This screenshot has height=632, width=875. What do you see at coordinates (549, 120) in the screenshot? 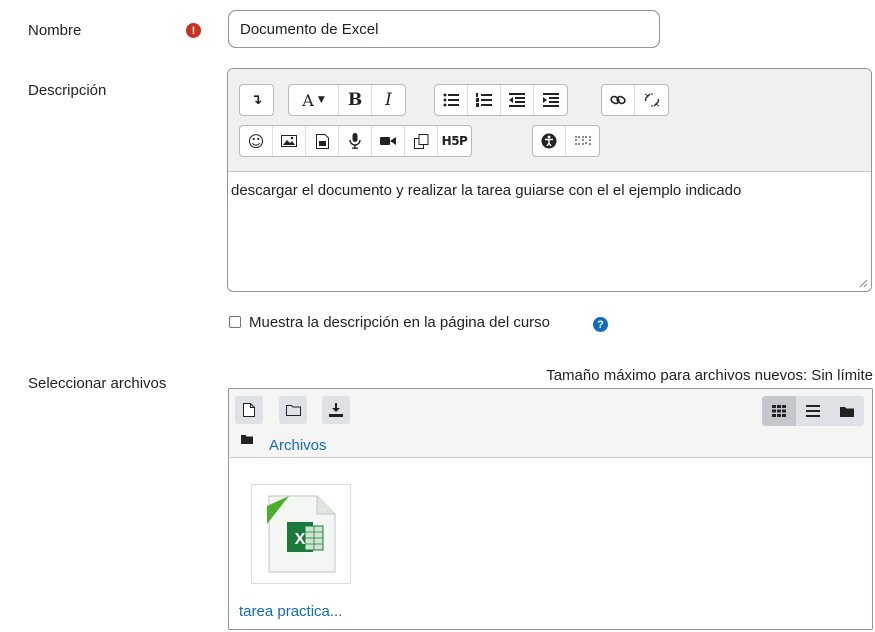
I see `editor-toolbar: ↴ A ▼ B I ☺ H5P` at bounding box center [549, 120].